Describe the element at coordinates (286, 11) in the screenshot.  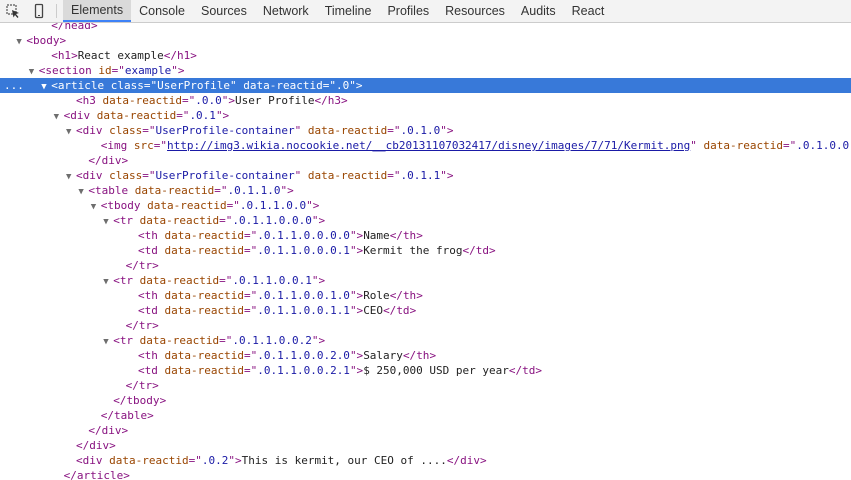
I see `tab-network: Network` at that location.